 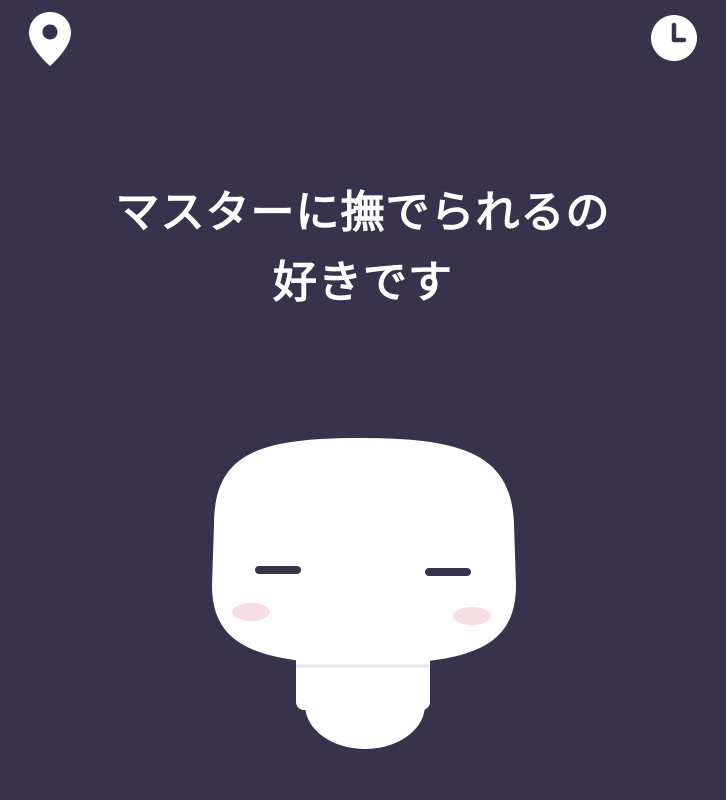 I want to click on location-pin-icon, so click(x=50, y=39).